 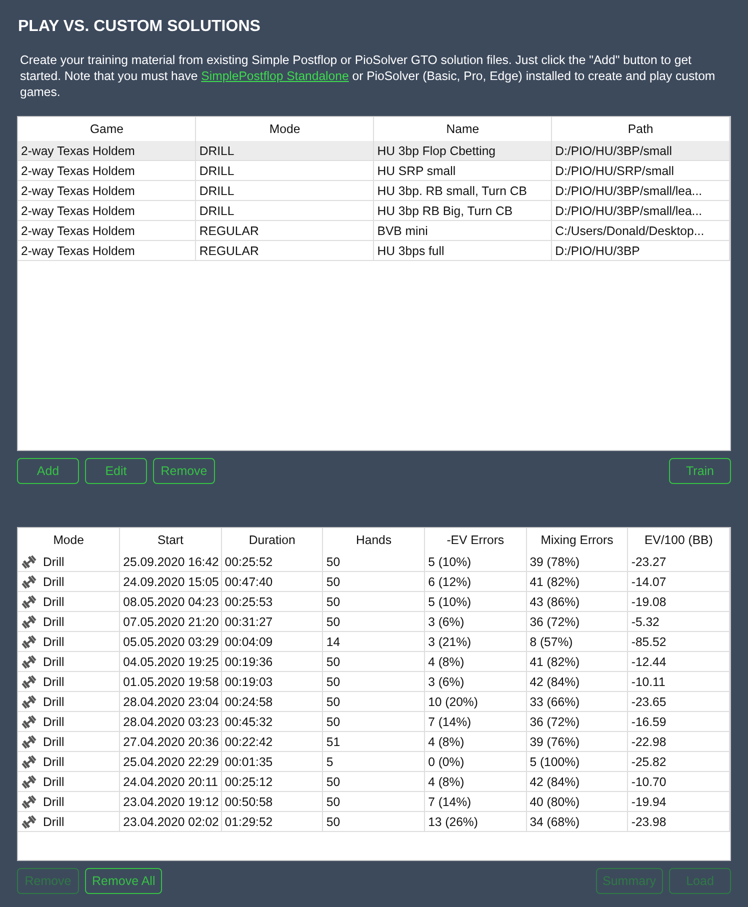 I want to click on table-cell: 00:01:35, so click(x=272, y=762).